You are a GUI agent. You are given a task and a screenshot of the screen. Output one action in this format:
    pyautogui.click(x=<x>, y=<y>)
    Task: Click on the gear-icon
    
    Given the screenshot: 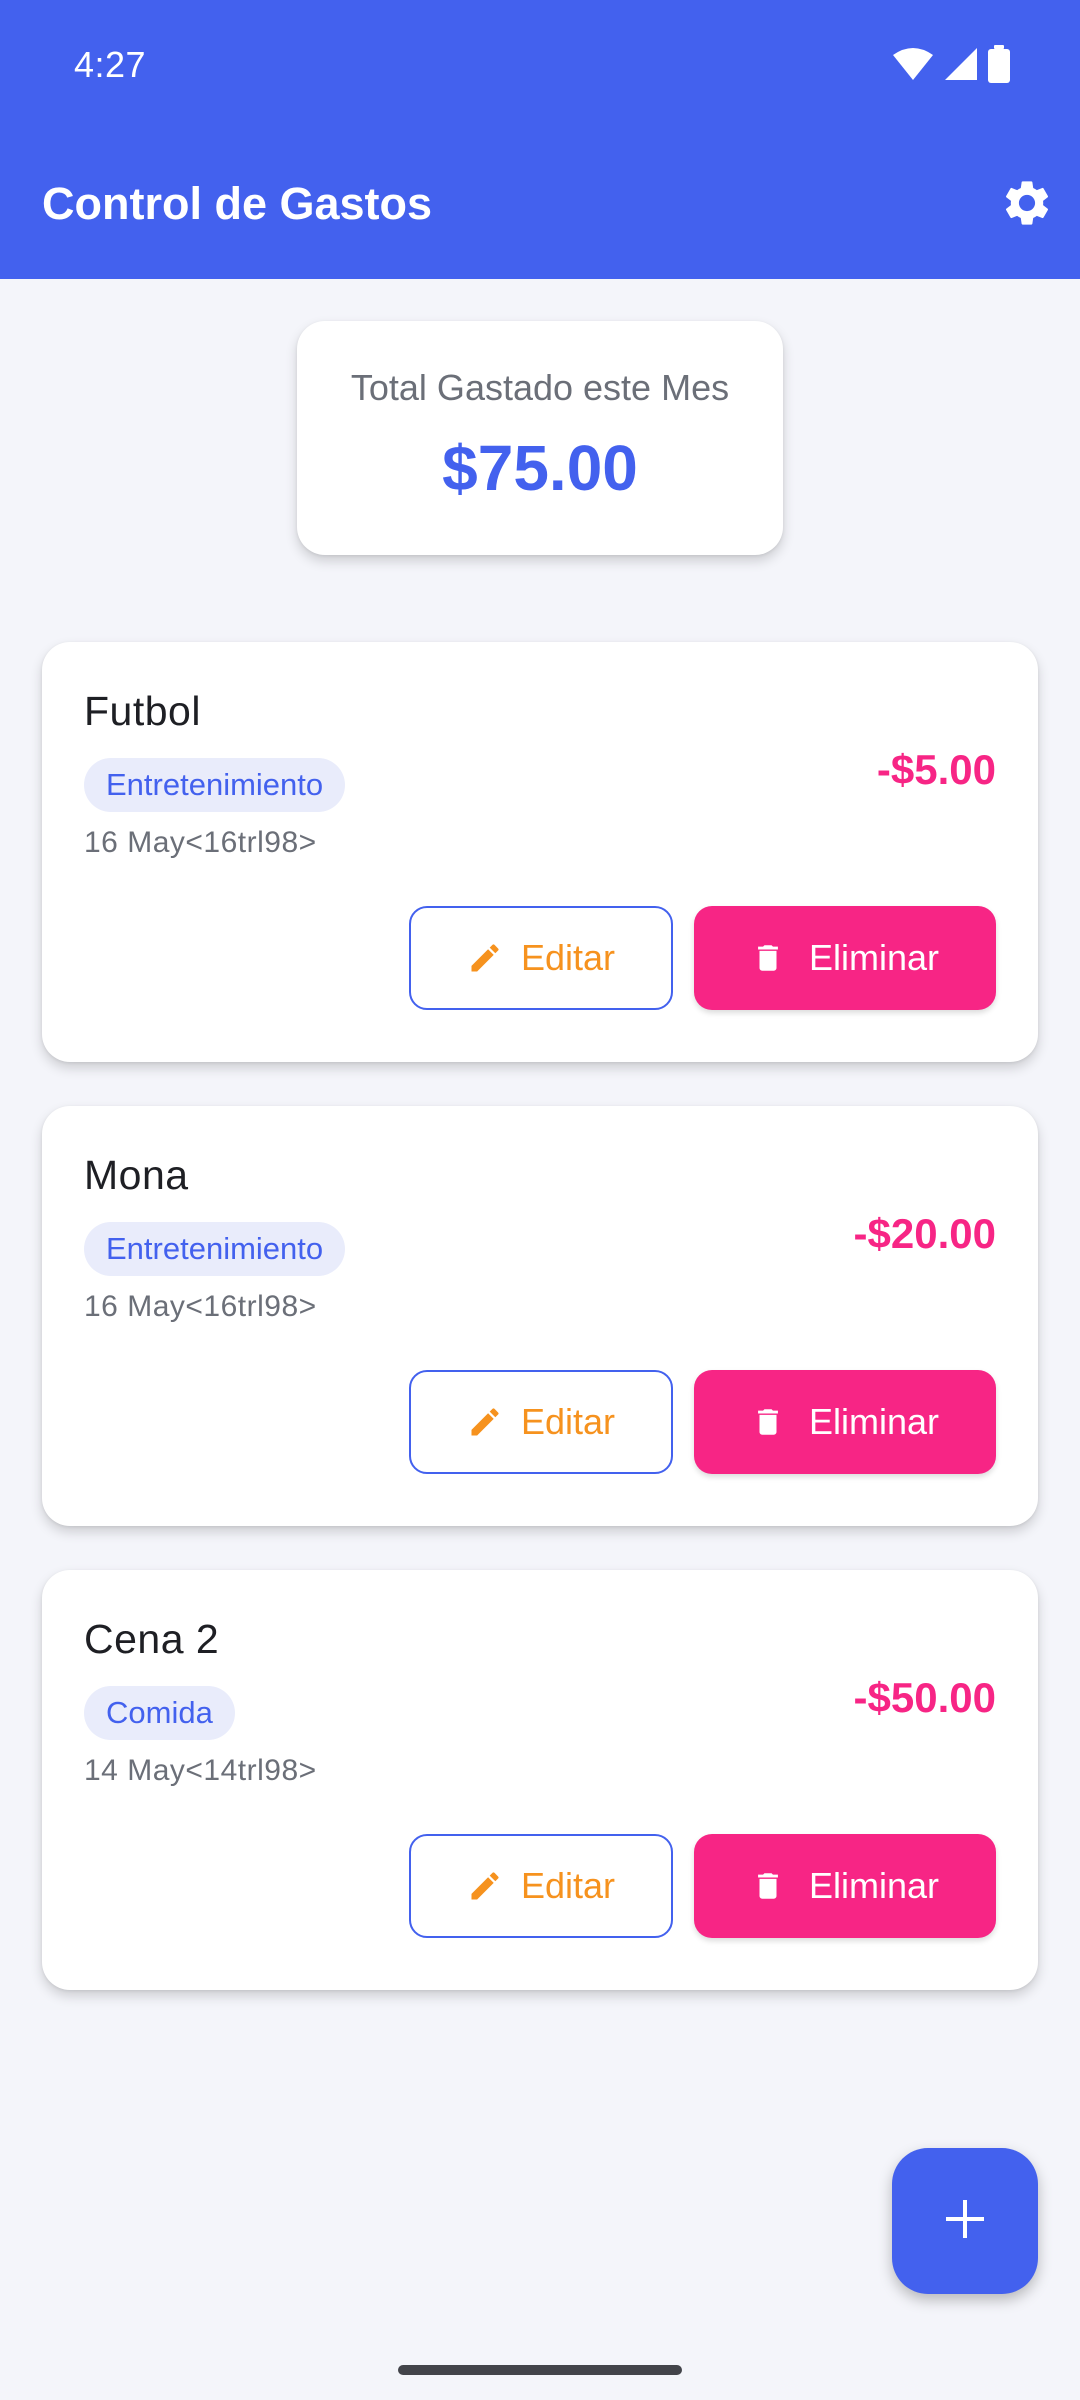 What is the action you would take?
    pyautogui.click(x=1027, y=205)
    